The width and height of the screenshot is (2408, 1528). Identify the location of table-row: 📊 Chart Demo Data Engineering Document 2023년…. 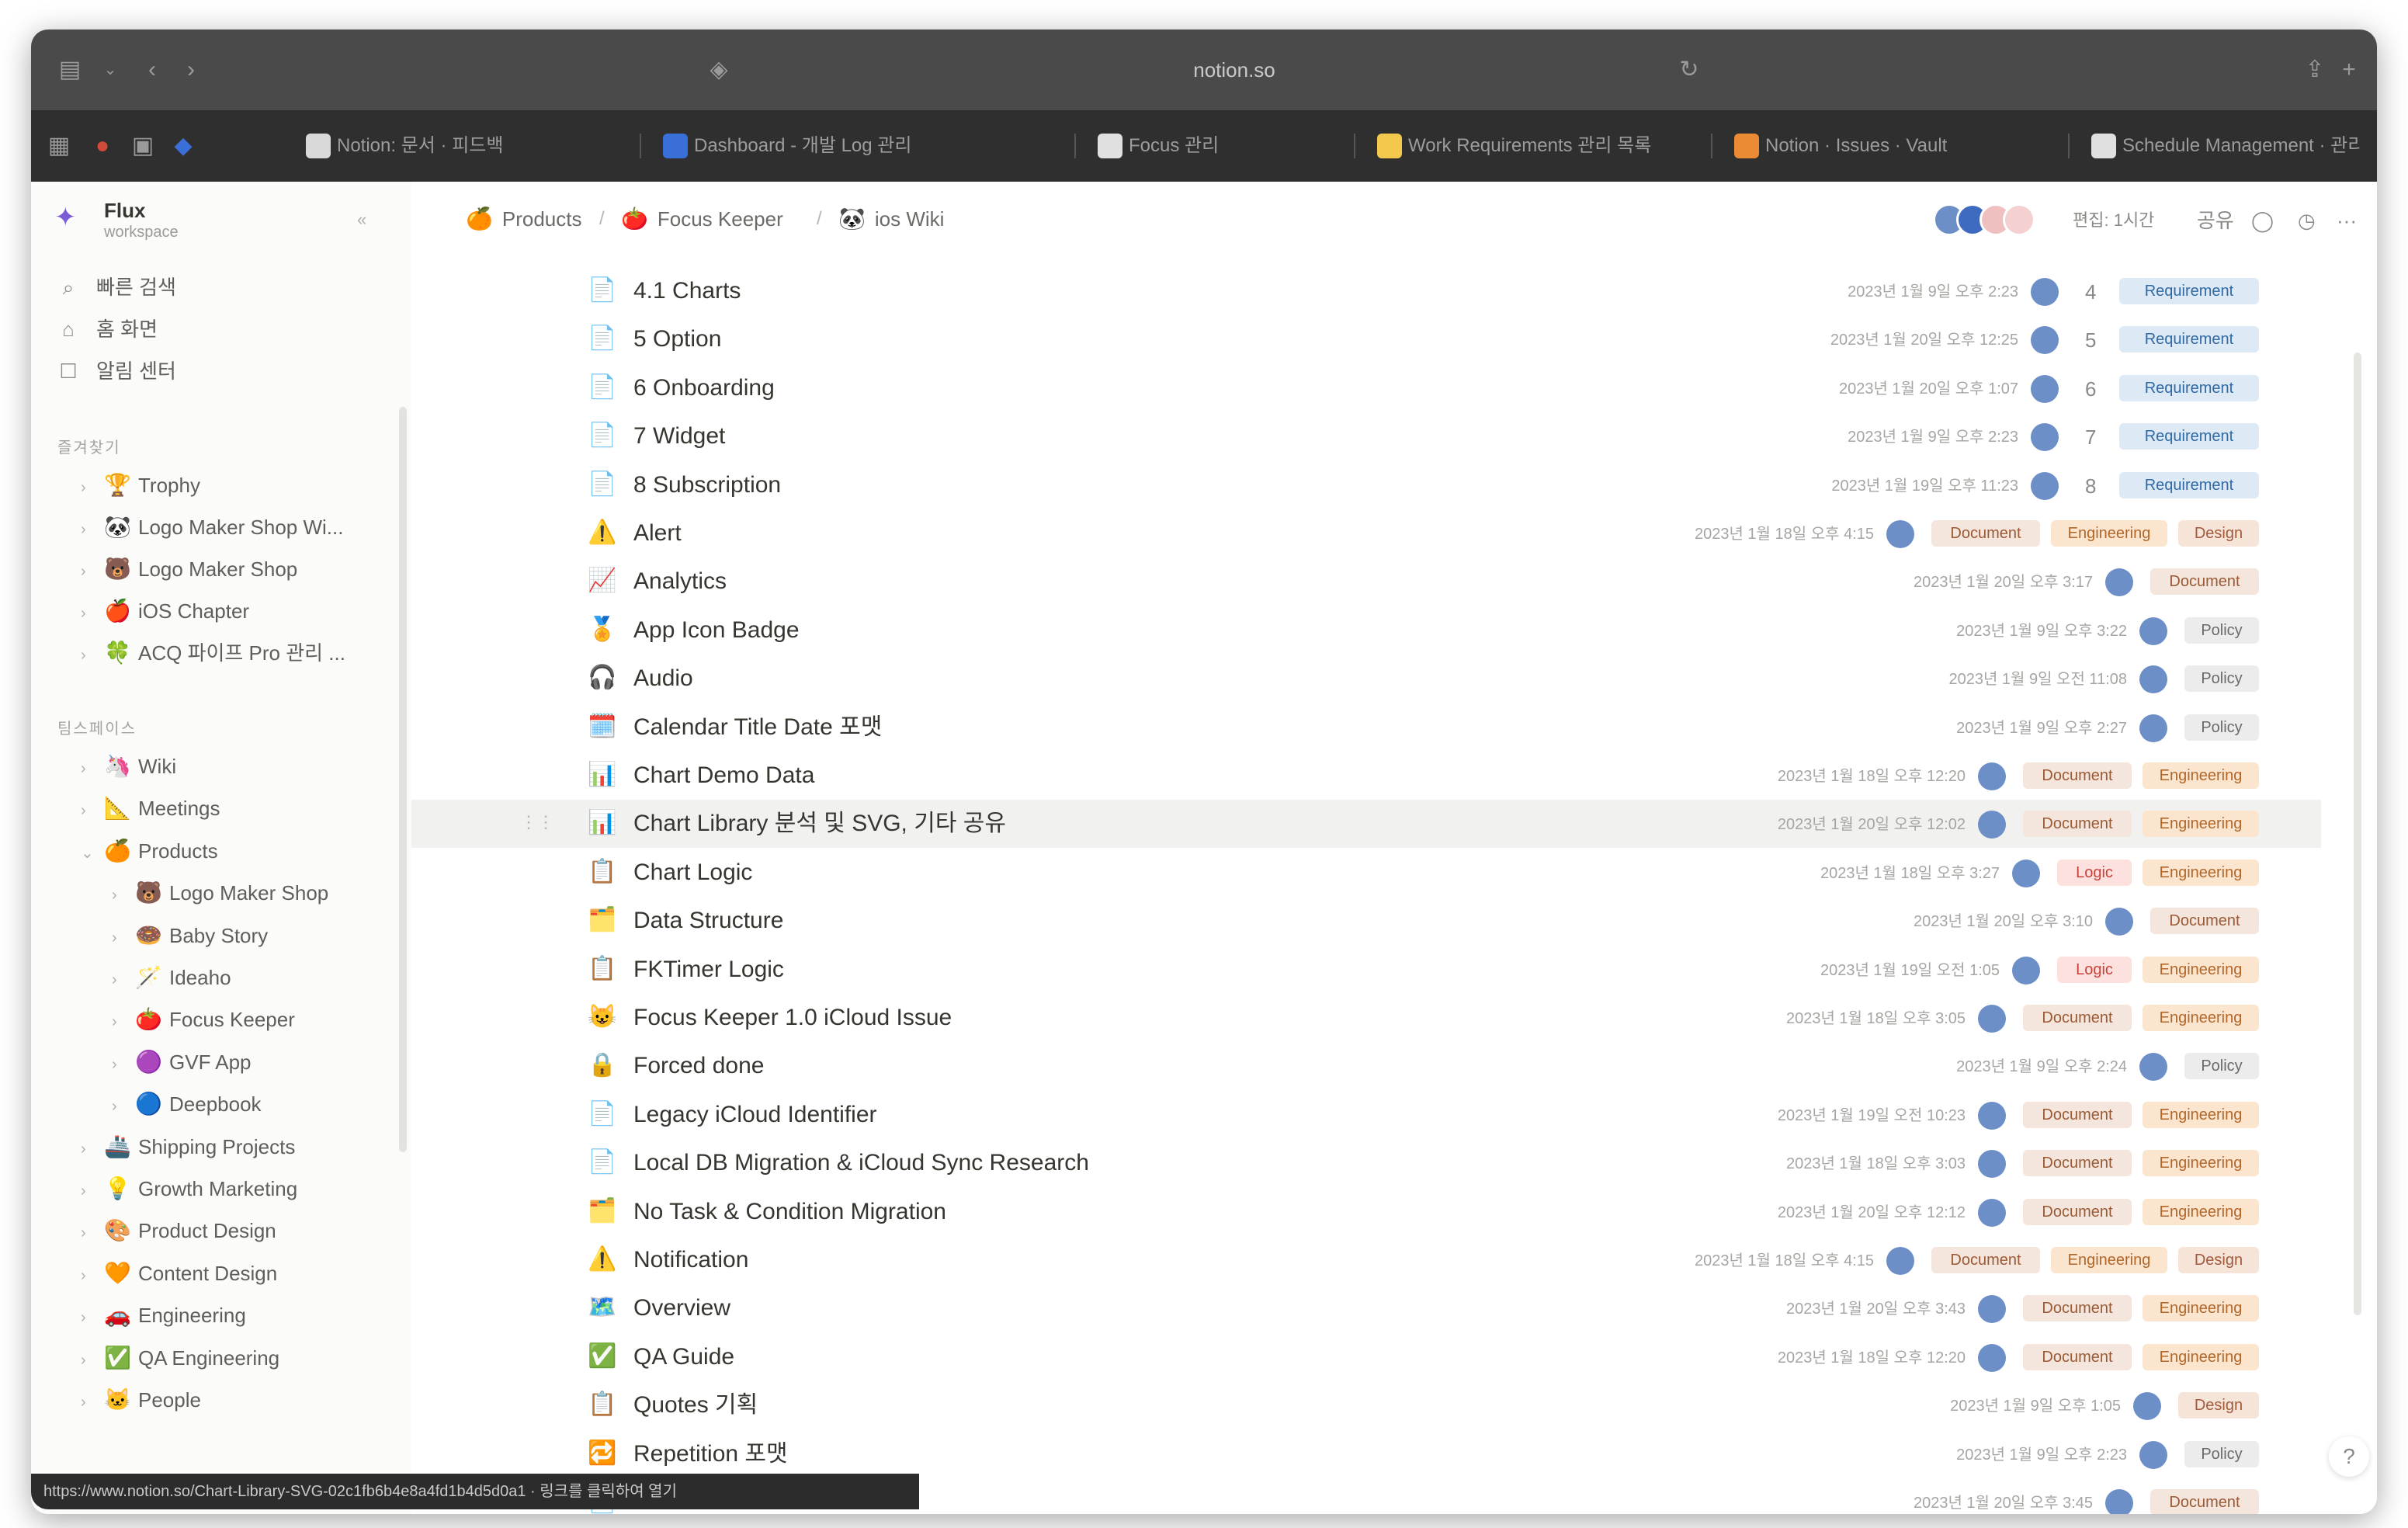
(1366, 776).